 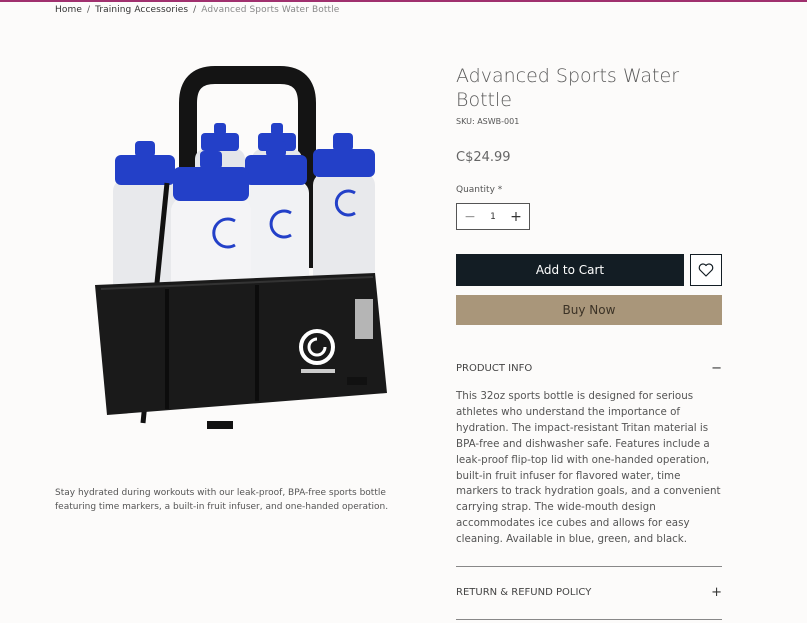 I want to click on product-title: Advanced Sports Water Bottle, so click(x=567, y=88).